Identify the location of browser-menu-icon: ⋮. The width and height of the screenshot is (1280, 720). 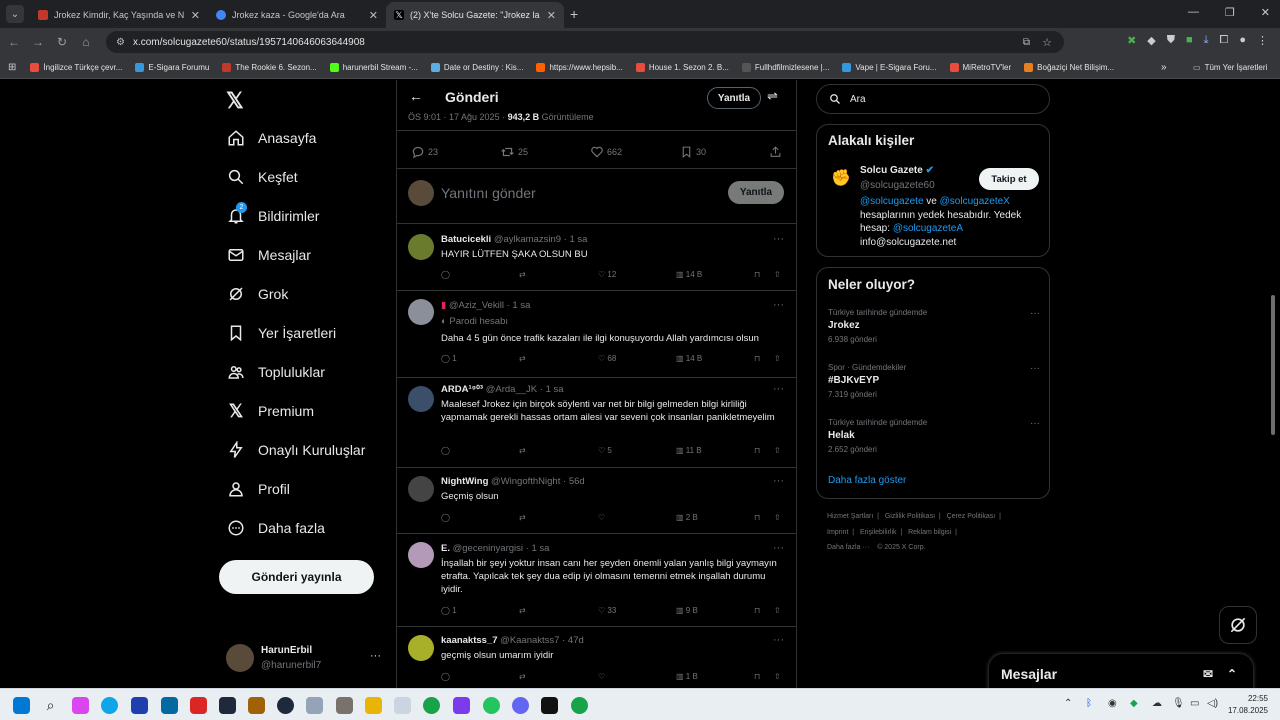
(1262, 40).